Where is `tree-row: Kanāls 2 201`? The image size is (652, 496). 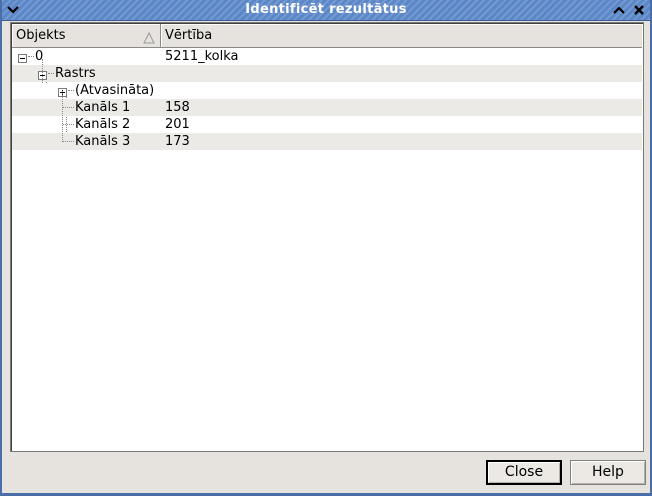
tree-row: Kanāls 2 201 is located at coordinates (327, 124).